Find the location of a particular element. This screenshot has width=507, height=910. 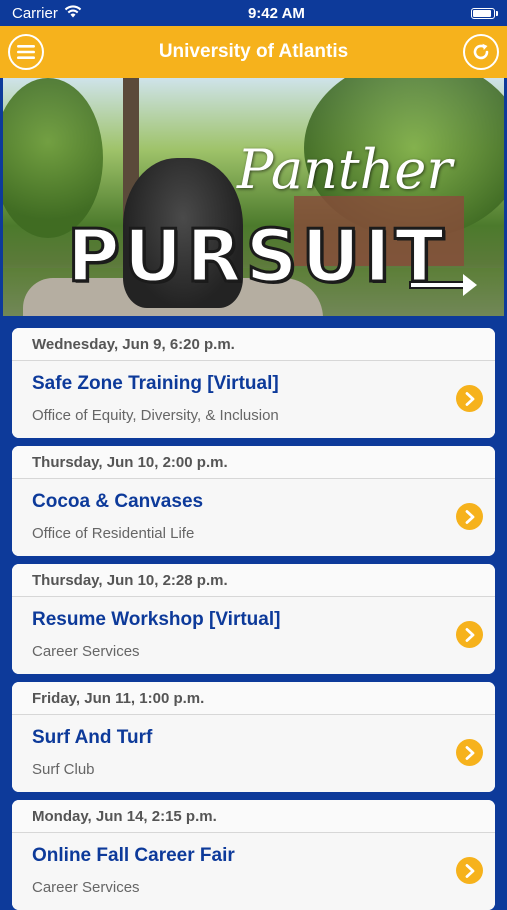

nav-title: University of Atlantis is located at coordinates (253, 51).